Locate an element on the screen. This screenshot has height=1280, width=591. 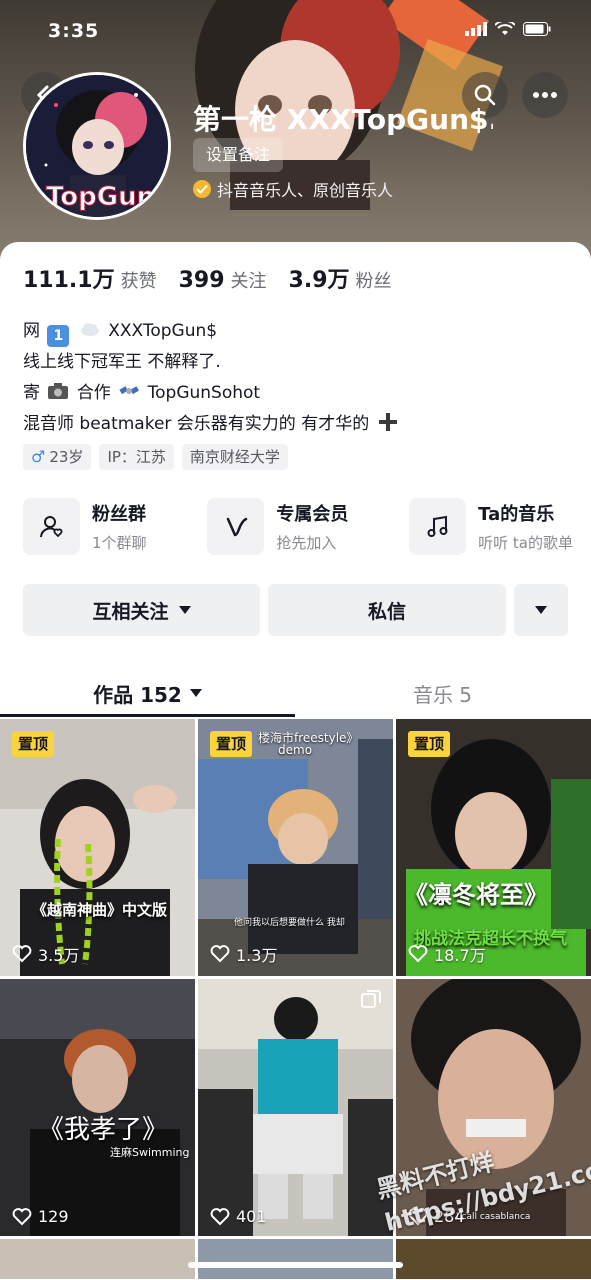
bio-text: XXXTopGun$ is located at coordinates (163, 331).